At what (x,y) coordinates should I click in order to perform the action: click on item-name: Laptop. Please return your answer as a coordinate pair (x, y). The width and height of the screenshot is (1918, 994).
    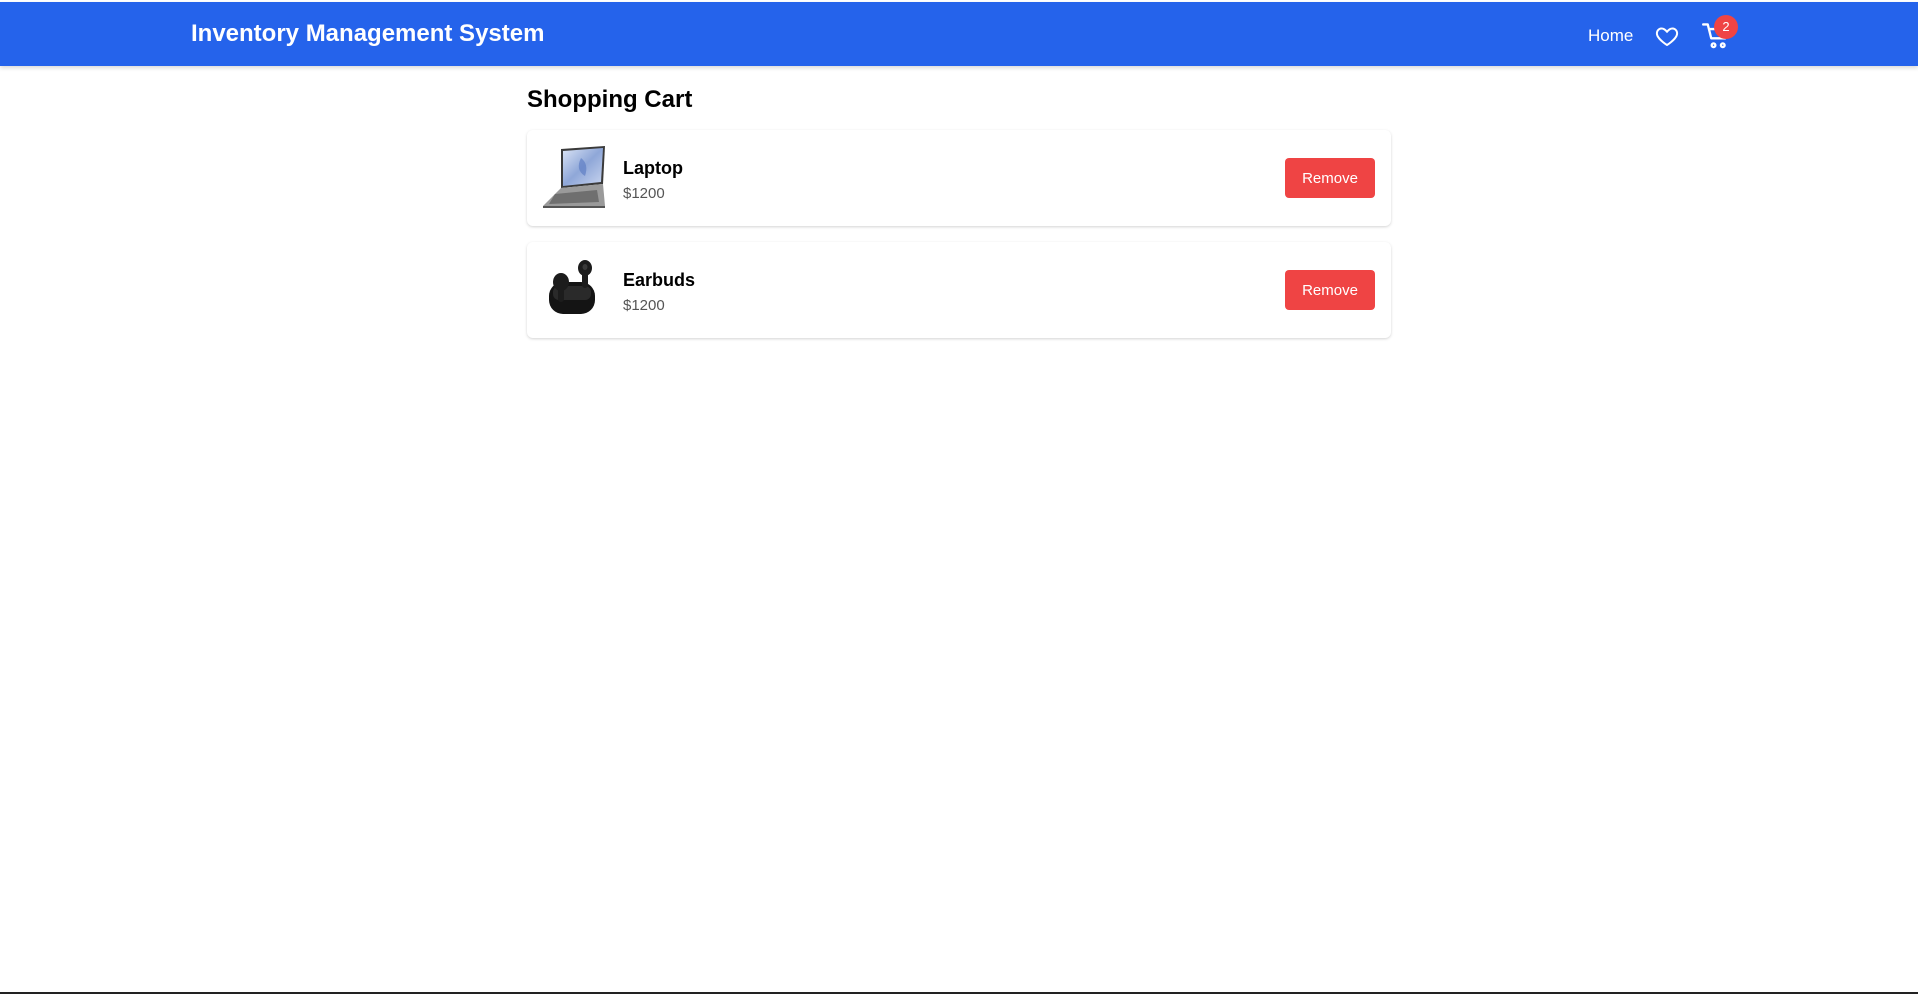
    Looking at the image, I should click on (653, 168).